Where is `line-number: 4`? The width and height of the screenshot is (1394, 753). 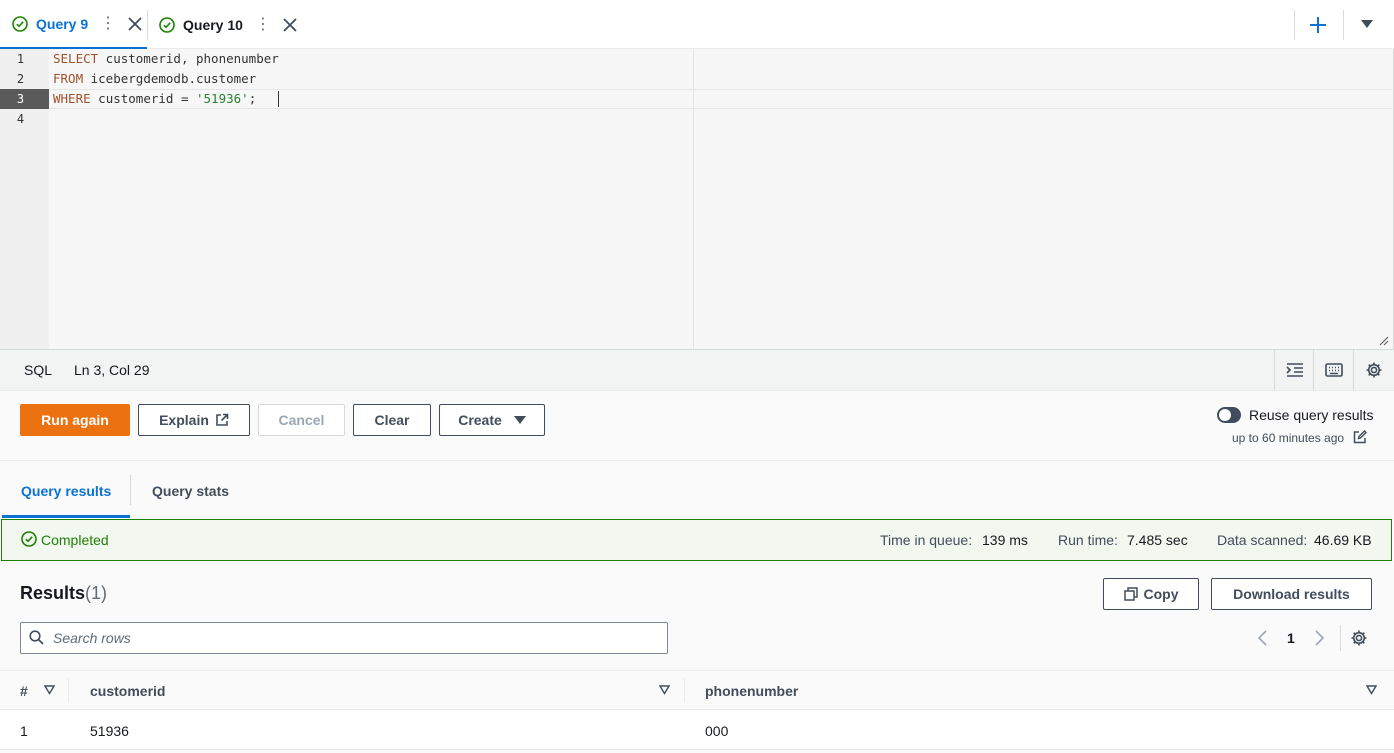 line-number: 4 is located at coordinates (20, 119).